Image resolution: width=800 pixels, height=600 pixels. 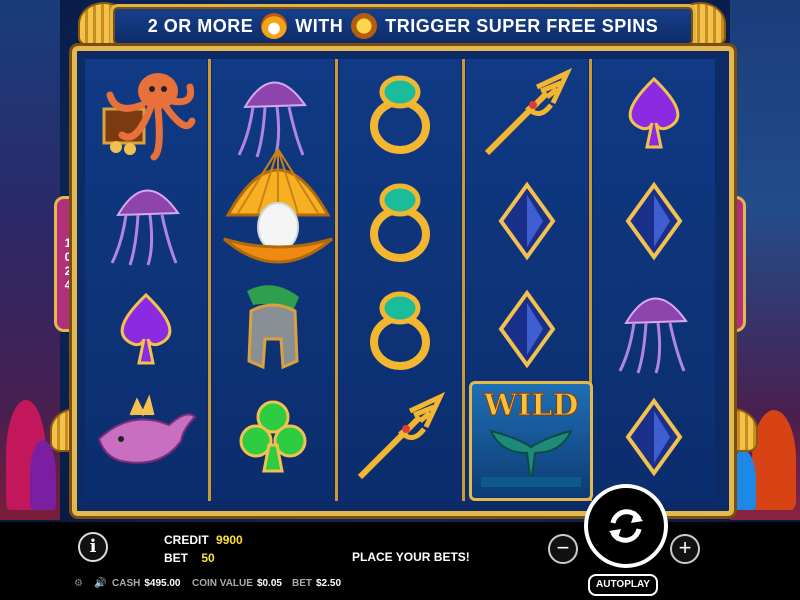 What do you see at coordinates (68, 285) in the screenshot?
I see `plaque-digit: 4` at bounding box center [68, 285].